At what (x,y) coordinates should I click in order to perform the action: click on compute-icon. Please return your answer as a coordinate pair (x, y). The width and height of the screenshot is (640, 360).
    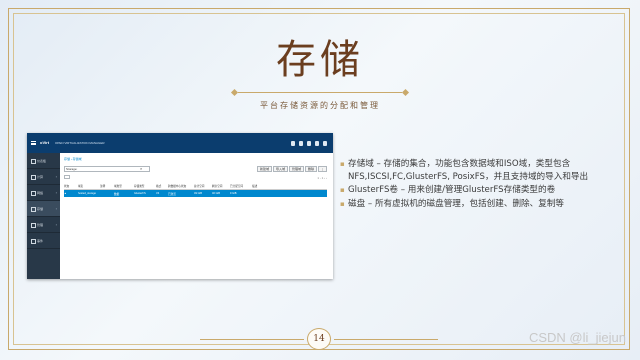
    Looking at the image, I should click on (33, 177).